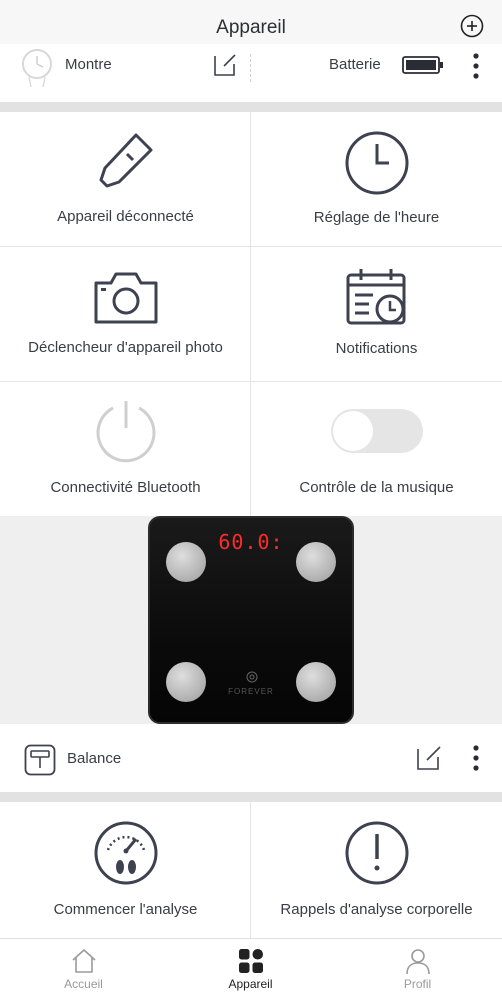 The height and width of the screenshot is (1000, 502). I want to click on watch-device-row: Montre Batterie, so click(251, 73).